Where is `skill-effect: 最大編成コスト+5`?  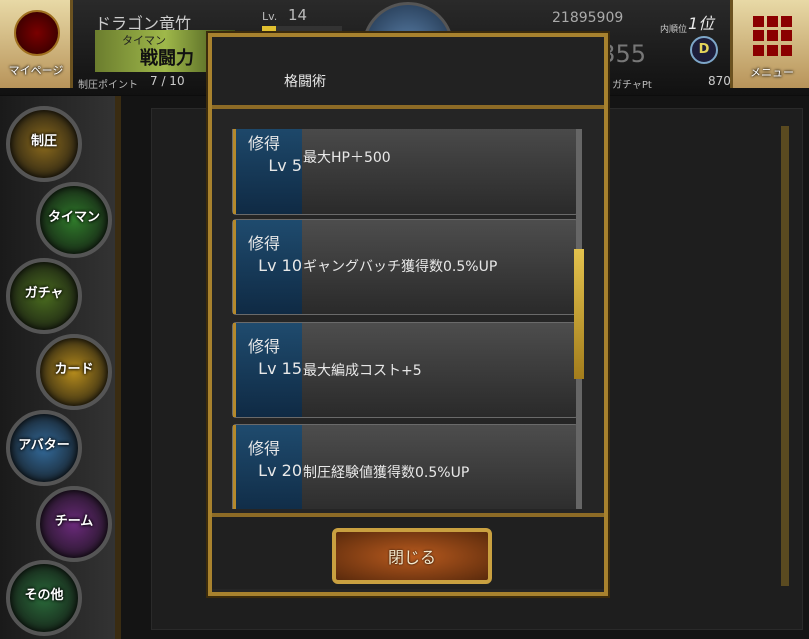 skill-effect: 最大編成コスト+5 is located at coordinates (362, 371).